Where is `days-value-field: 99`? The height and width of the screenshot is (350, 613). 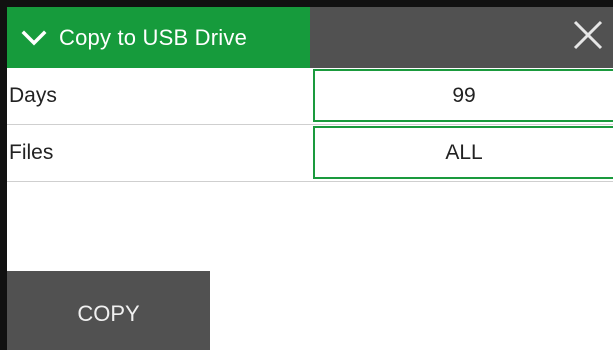
days-value-field: 99 is located at coordinates (463, 95).